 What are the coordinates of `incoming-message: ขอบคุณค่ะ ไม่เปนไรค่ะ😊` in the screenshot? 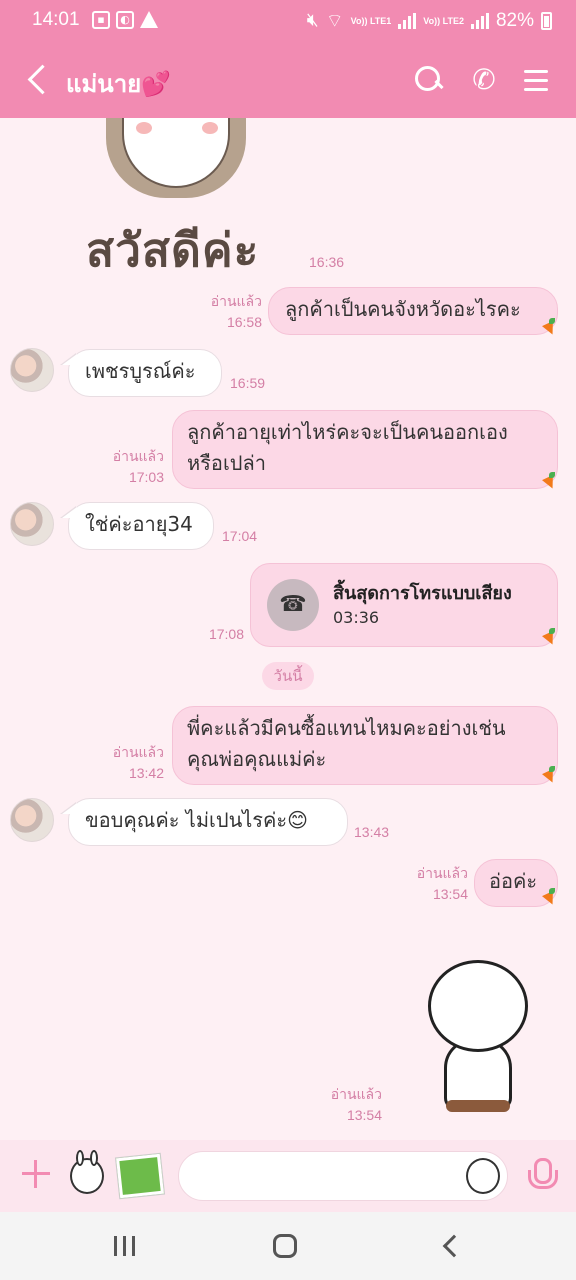 It's located at (204, 822).